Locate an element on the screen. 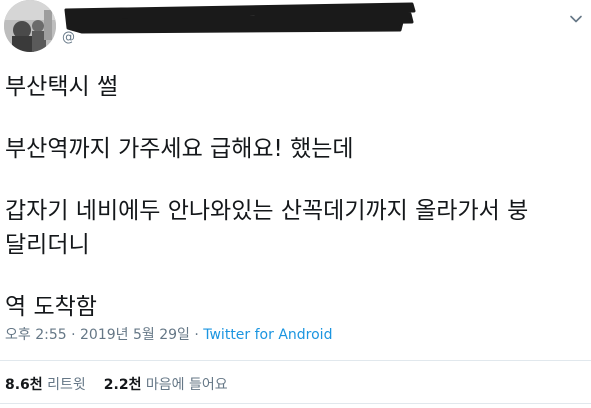 The height and width of the screenshot is (408, 591). tweet-timestamp: 오후 2:55 · 2019년 5월 29일 is located at coordinates (97, 335).